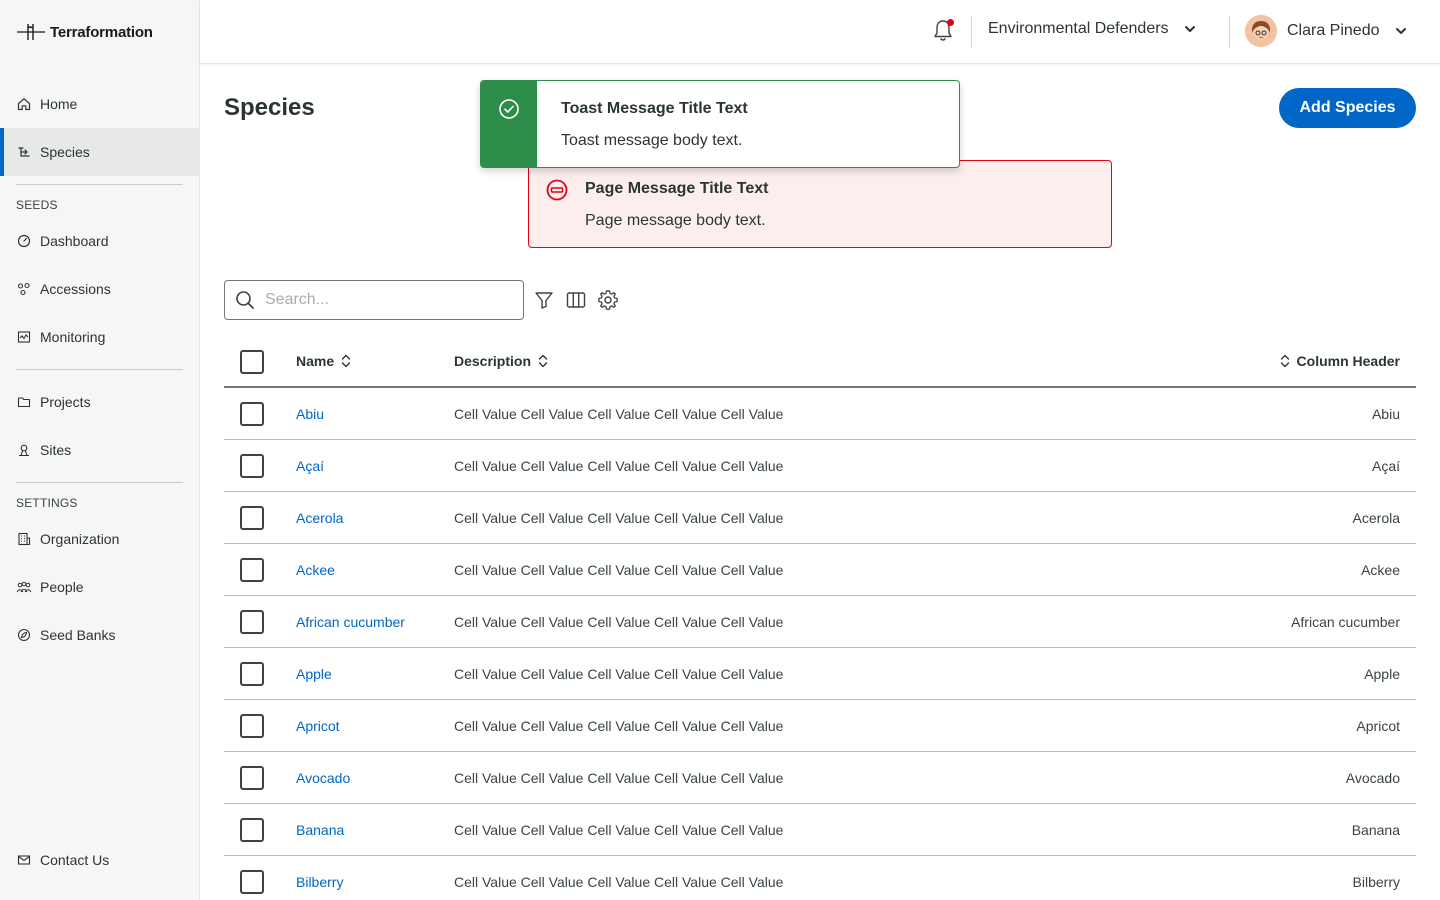 This screenshot has width=1440, height=900. Describe the element at coordinates (62, 587) in the screenshot. I see `sidebar-item-label: People` at that location.